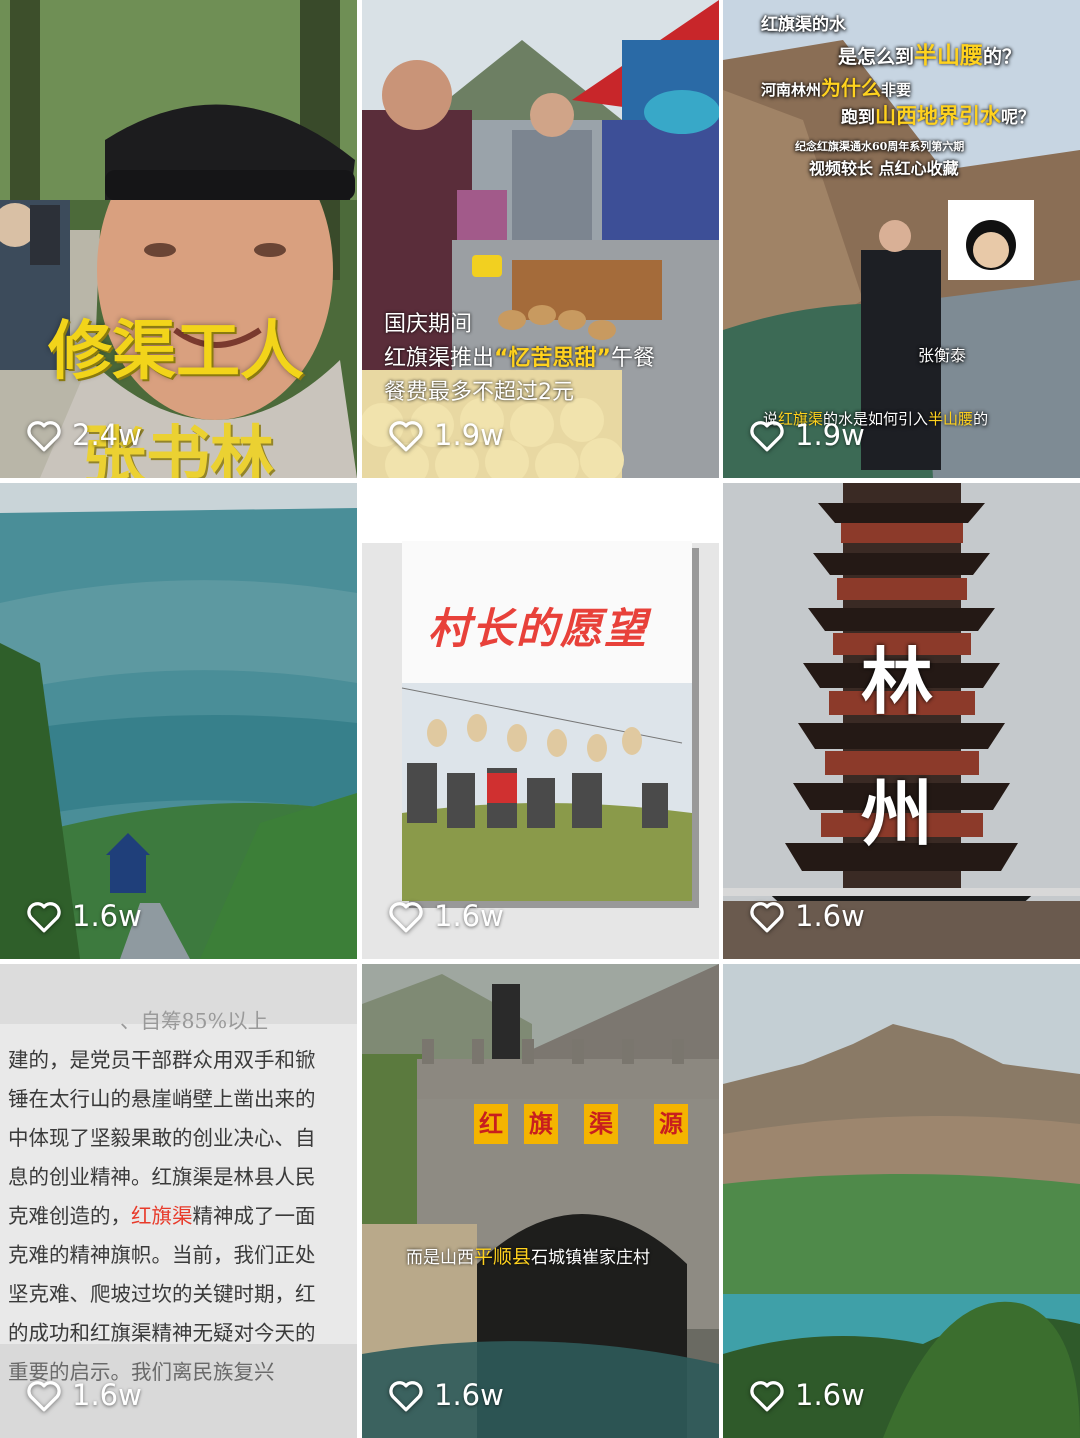  Describe the element at coordinates (178, 239) in the screenshot. I see `video-tile-1: 修渠工人 张书林 2.4w` at that location.